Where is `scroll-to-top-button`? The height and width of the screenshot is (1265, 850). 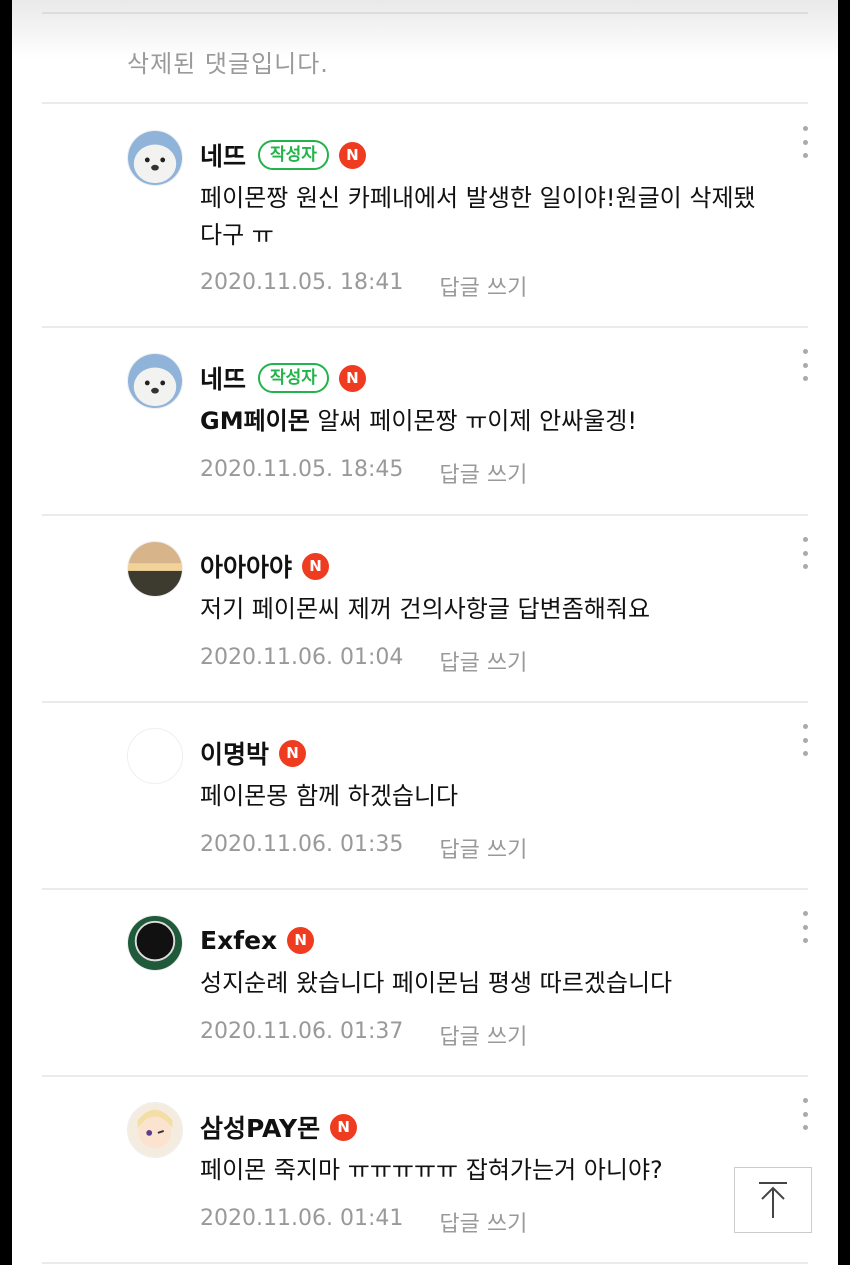
scroll-to-top-button is located at coordinates (773, 1200).